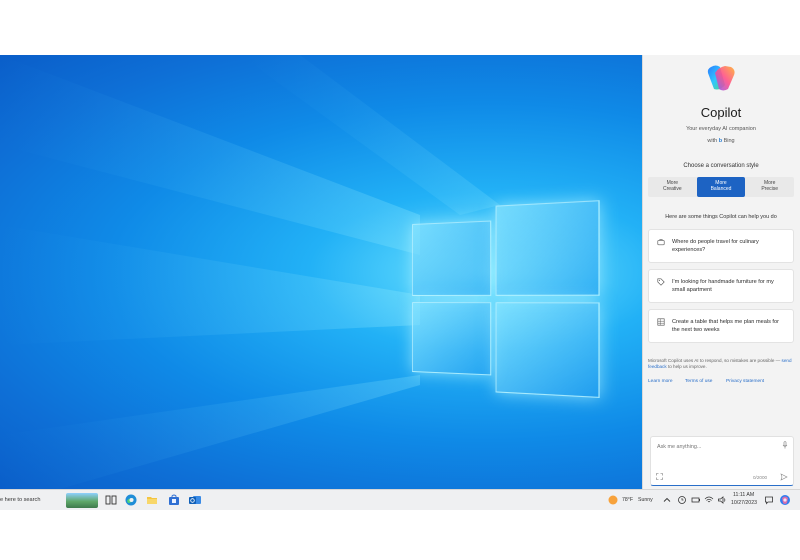  I want to click on edge-icon, so click(131, 500).